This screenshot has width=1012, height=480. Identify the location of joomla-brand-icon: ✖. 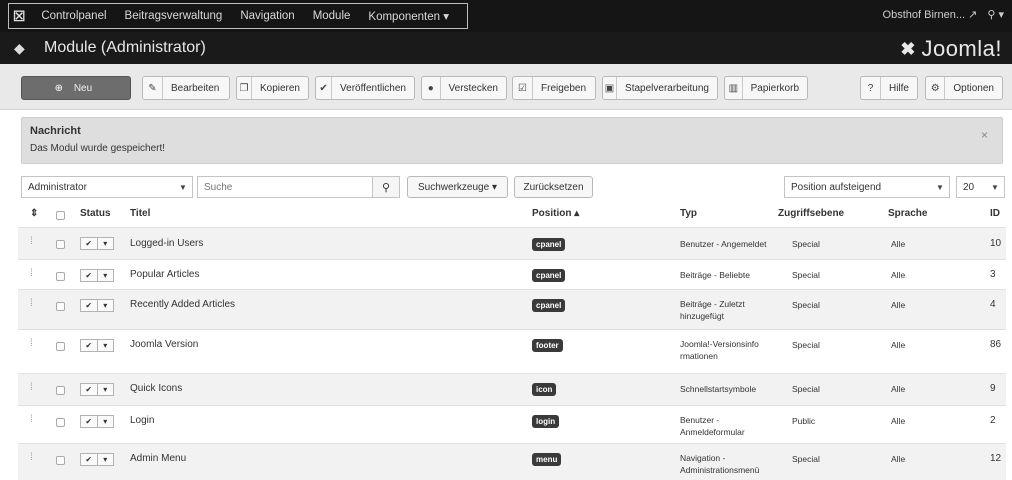
(908, 48).